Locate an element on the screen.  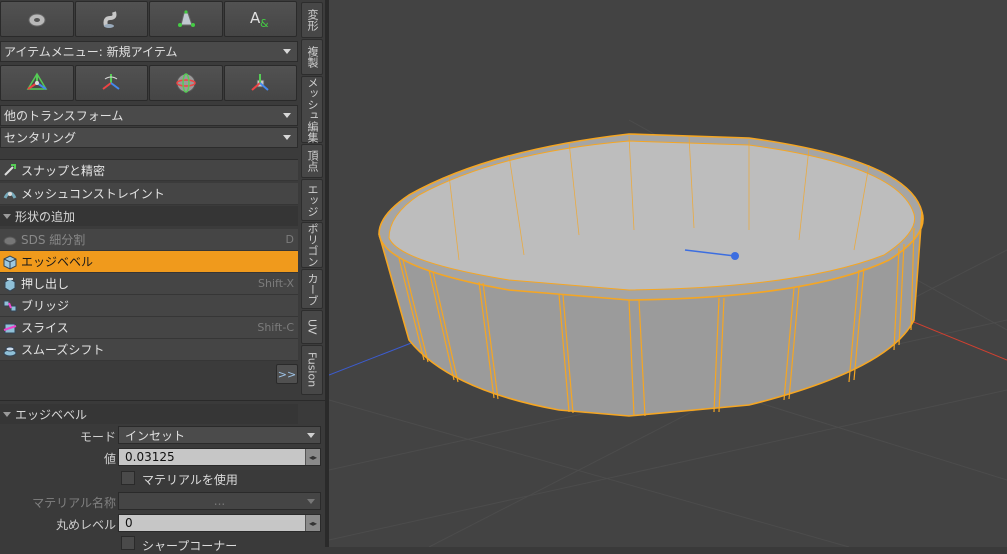
item-menu-dropdown: アイテムメニュー: 新規アイテム is located at coordinates (149, 51).